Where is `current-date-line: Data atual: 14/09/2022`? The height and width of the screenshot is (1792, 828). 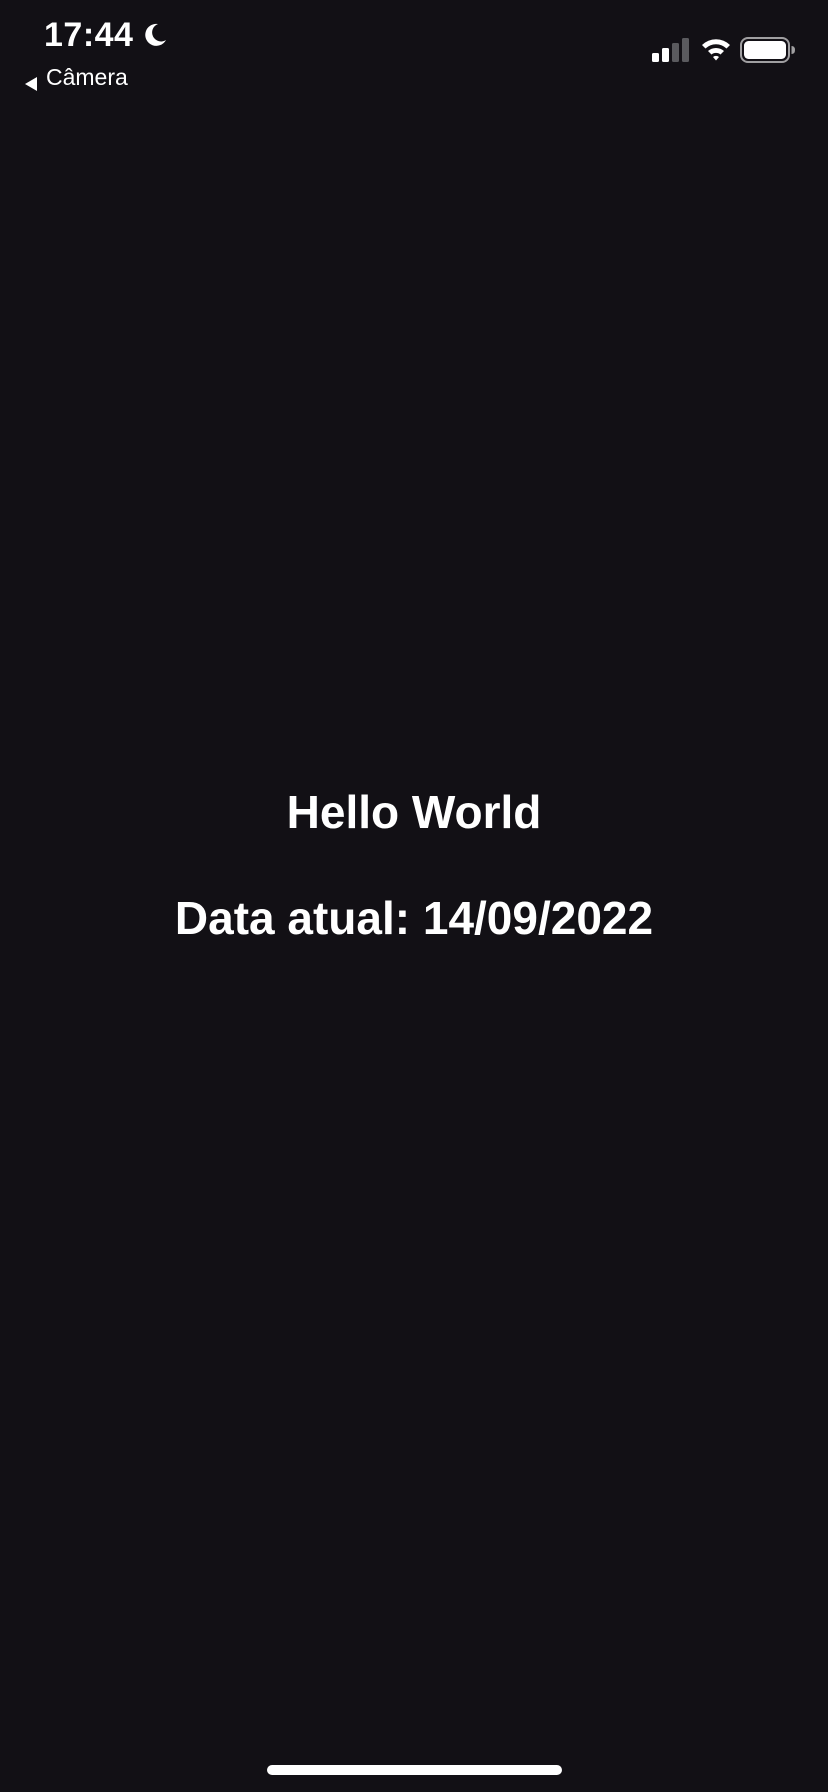 current-date-line: Data atual: 14/09/2022 is located at coordinates (414, 918).